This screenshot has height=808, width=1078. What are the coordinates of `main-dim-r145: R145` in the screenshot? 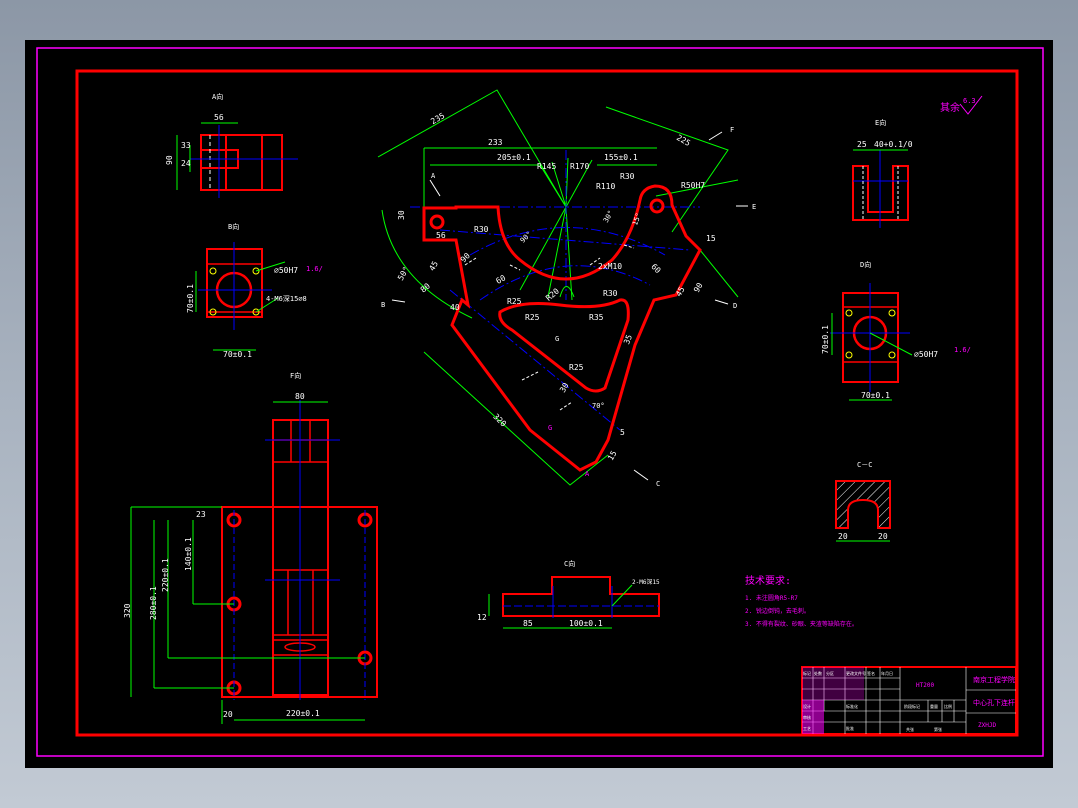 It's located at (546, 166).